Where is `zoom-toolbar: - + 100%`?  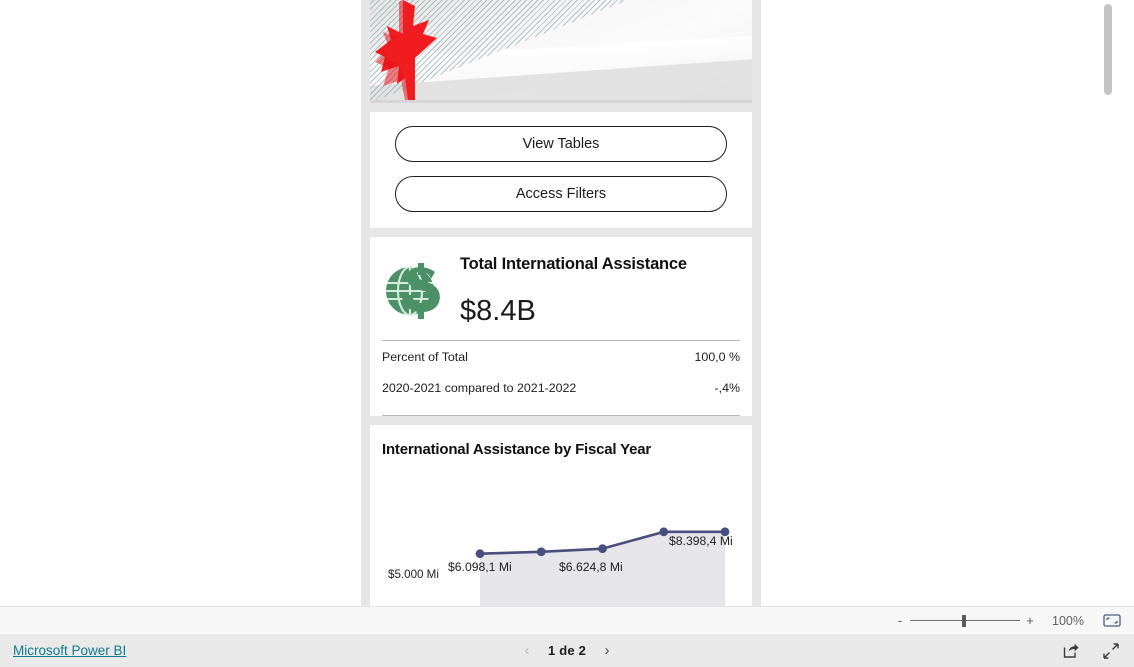 zoom-toolbar: - + 100% is located at coordinates (567, 620).